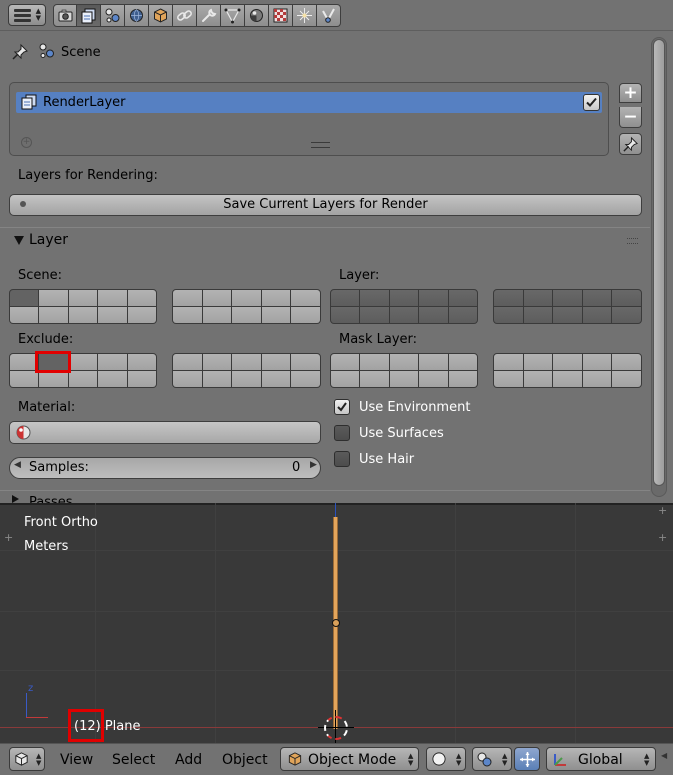 The image size is (673, 775). I want to click on transform-orientation-selector: Global ▲ ▼, so click(601, 759).